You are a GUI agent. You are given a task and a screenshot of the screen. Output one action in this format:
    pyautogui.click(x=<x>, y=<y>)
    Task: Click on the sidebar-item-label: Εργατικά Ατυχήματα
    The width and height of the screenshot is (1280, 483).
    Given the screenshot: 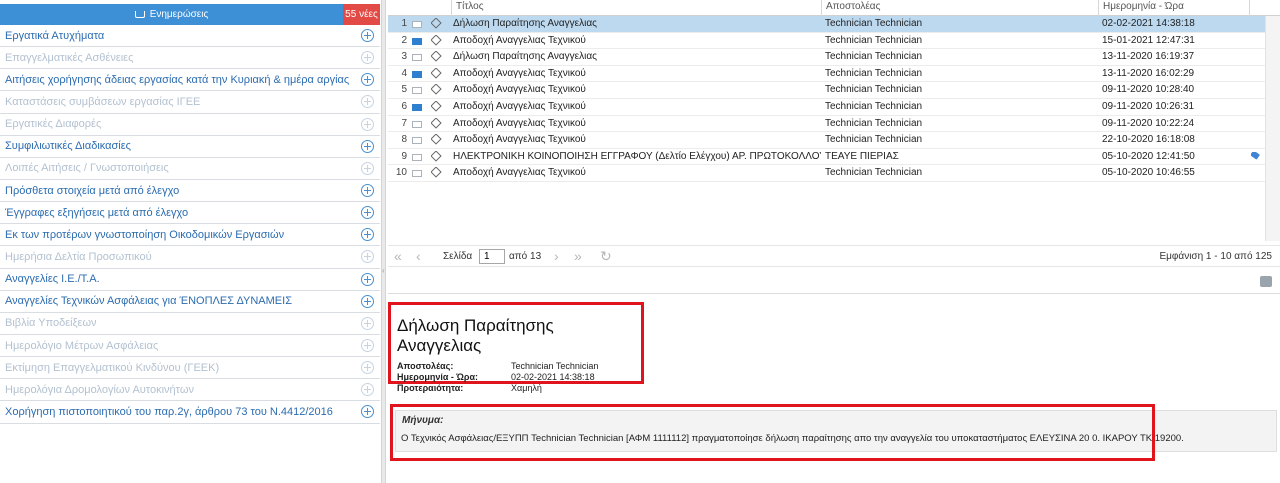 What is the action you would take?
    pyautogui.click(x=55, y=35)
    